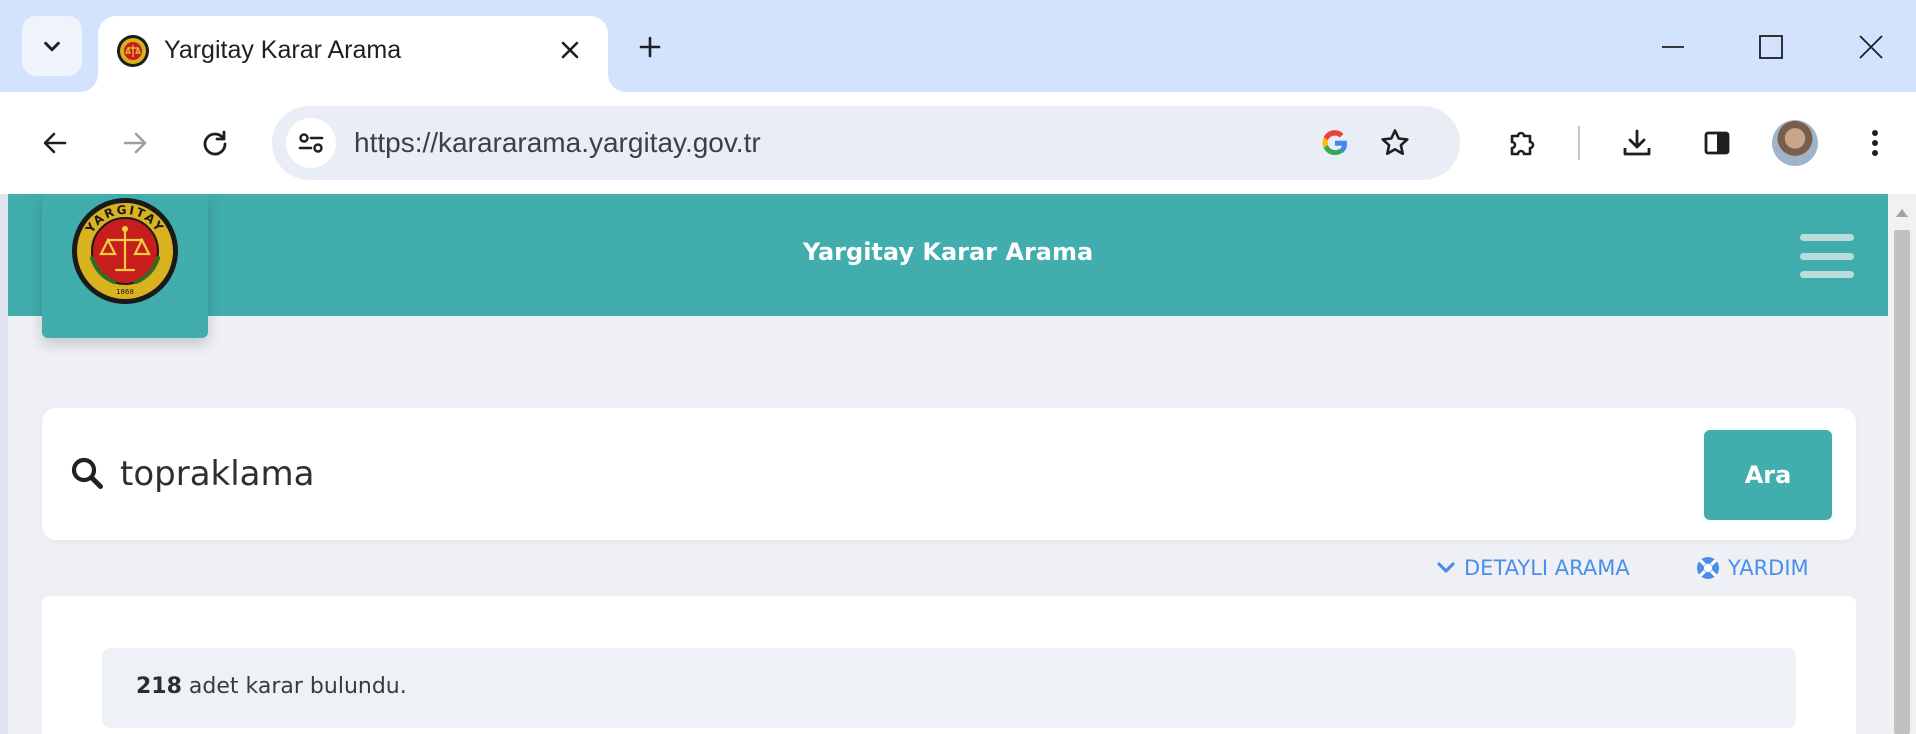  I want to click on site-title: Yargitay Karar Arama, so click(948, 252).